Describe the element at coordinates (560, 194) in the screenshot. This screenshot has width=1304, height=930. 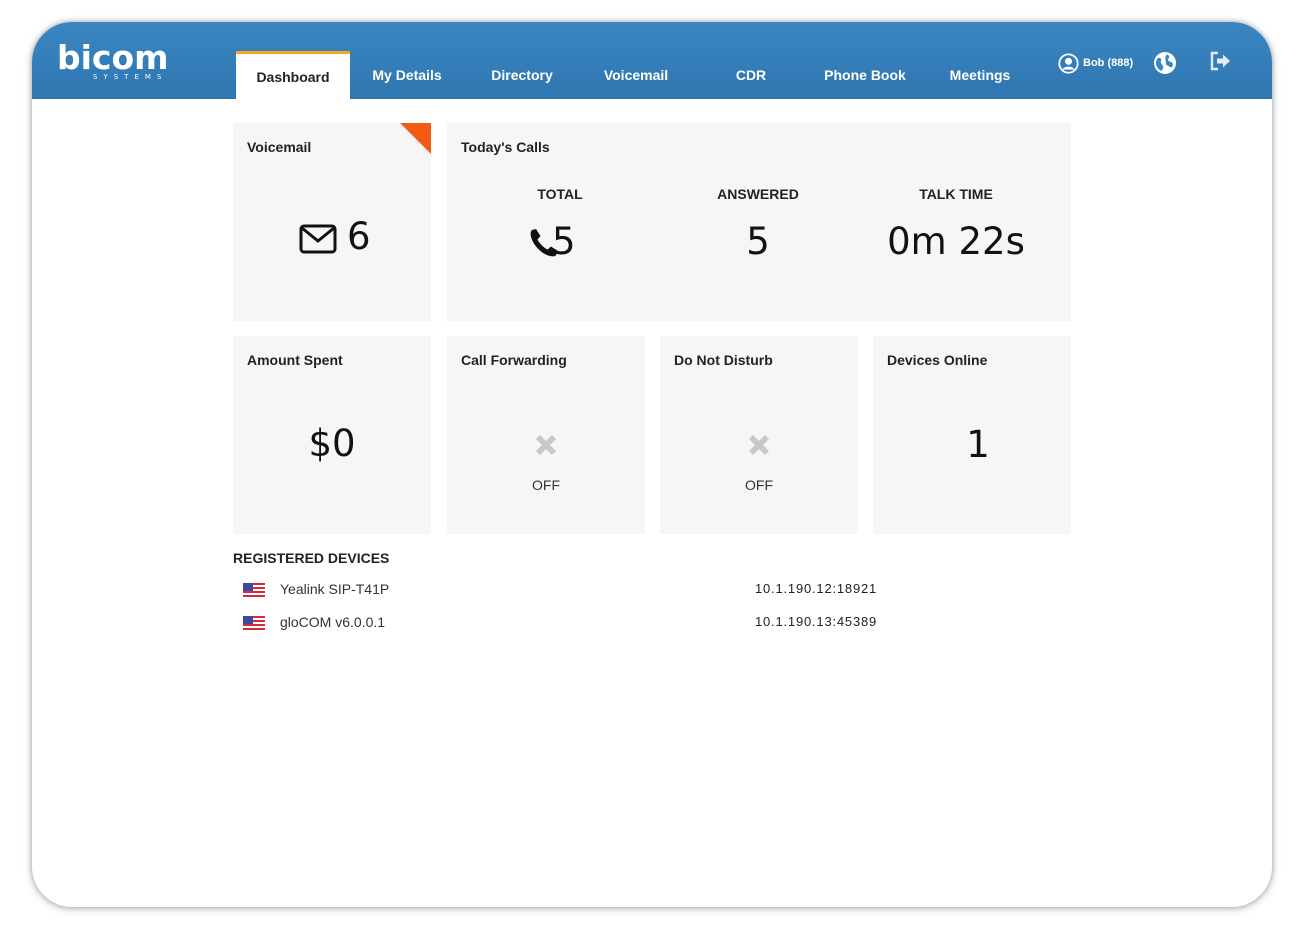
I see `total-label: TOTAL` at that location.